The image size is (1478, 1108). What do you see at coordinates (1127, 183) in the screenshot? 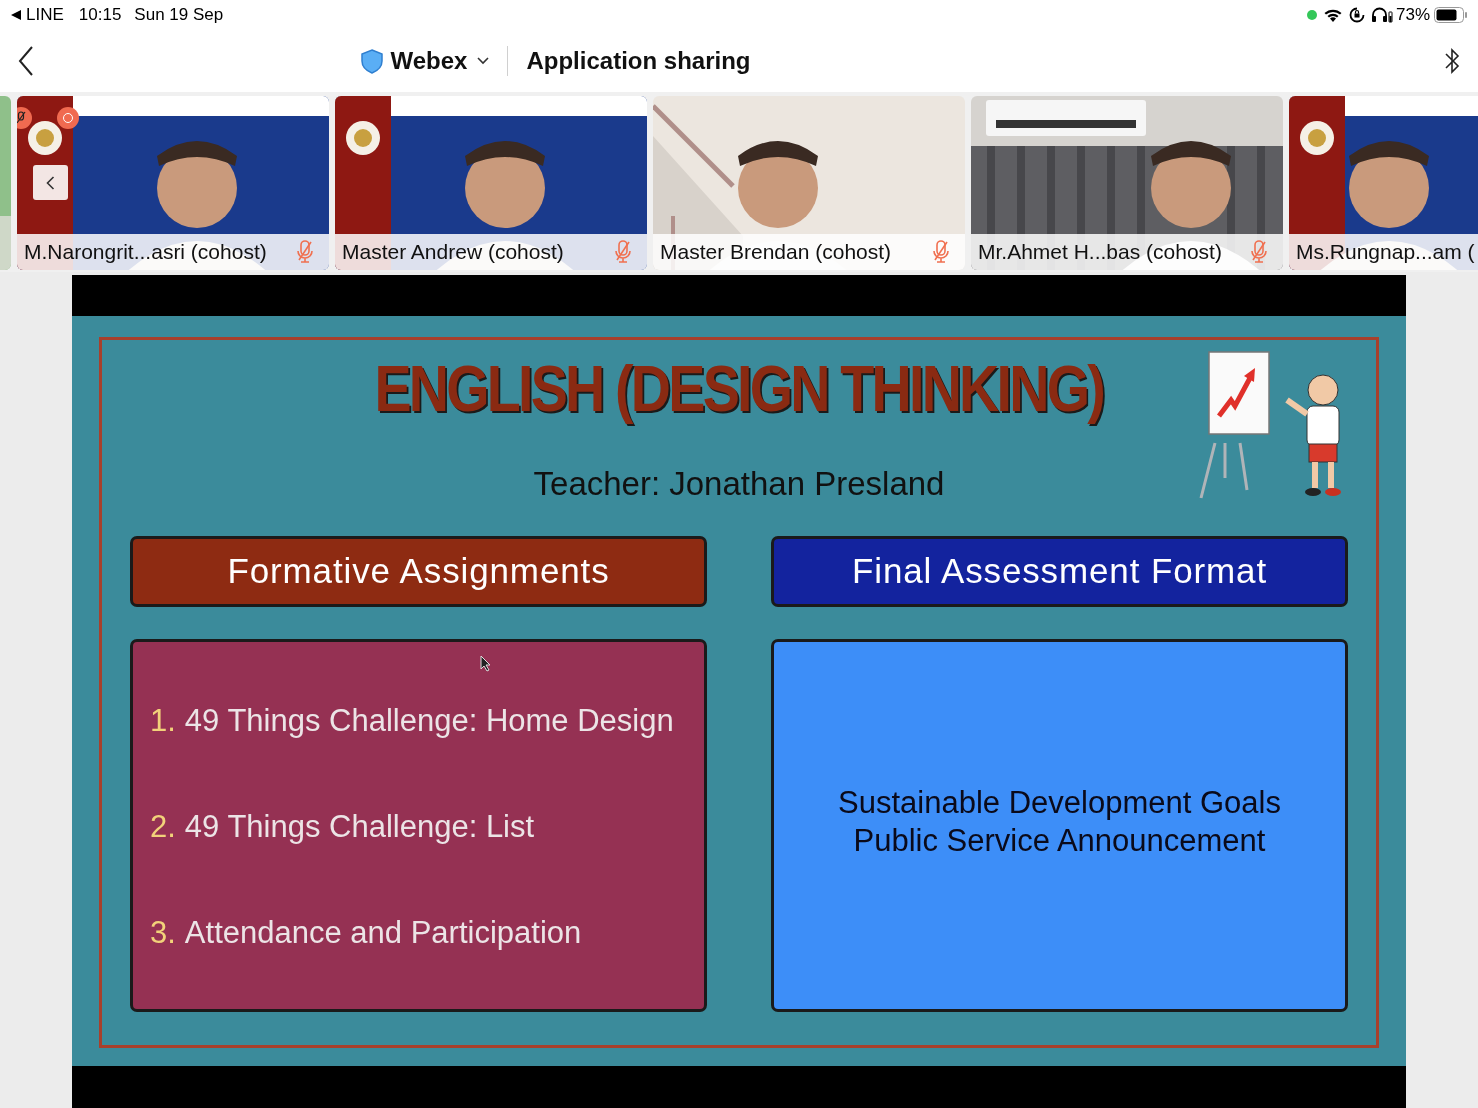
I see `video-tile: Mr.Ahmet H...bas (cohost)` at bounding box center [1127, 183].